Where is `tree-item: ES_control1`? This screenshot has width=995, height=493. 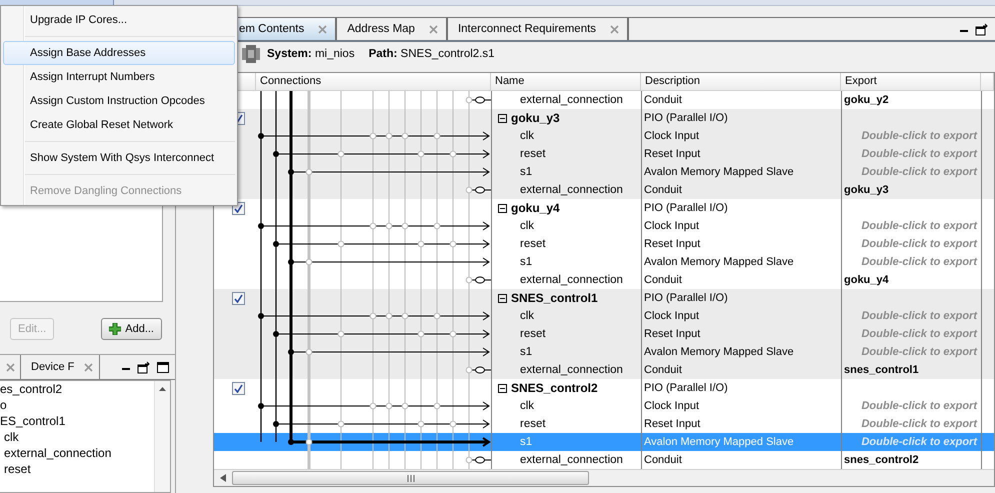 tree-item: ES_control1 is located at coordinates (77, 421).